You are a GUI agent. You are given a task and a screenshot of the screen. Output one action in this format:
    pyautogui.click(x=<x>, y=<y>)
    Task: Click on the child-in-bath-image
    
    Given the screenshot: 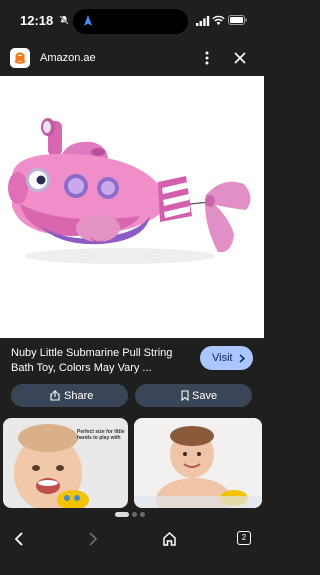 What is the action you would take?
    pyautogui.click(x=198, y=463)
    